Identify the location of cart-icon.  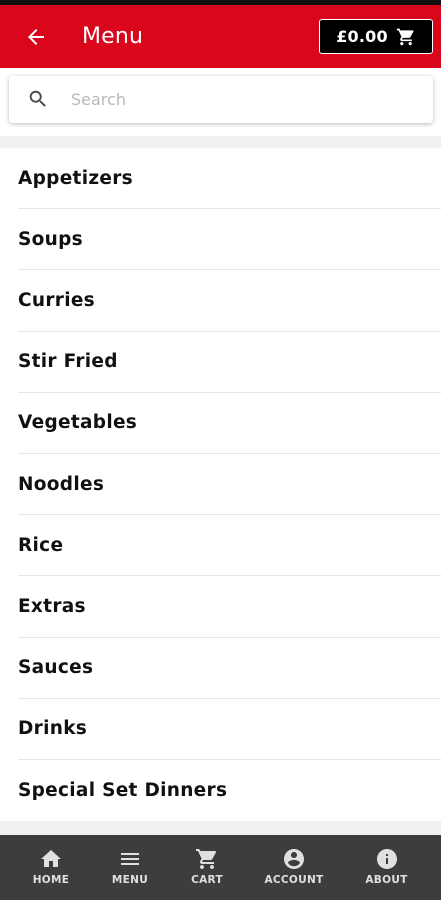
(206, 859).